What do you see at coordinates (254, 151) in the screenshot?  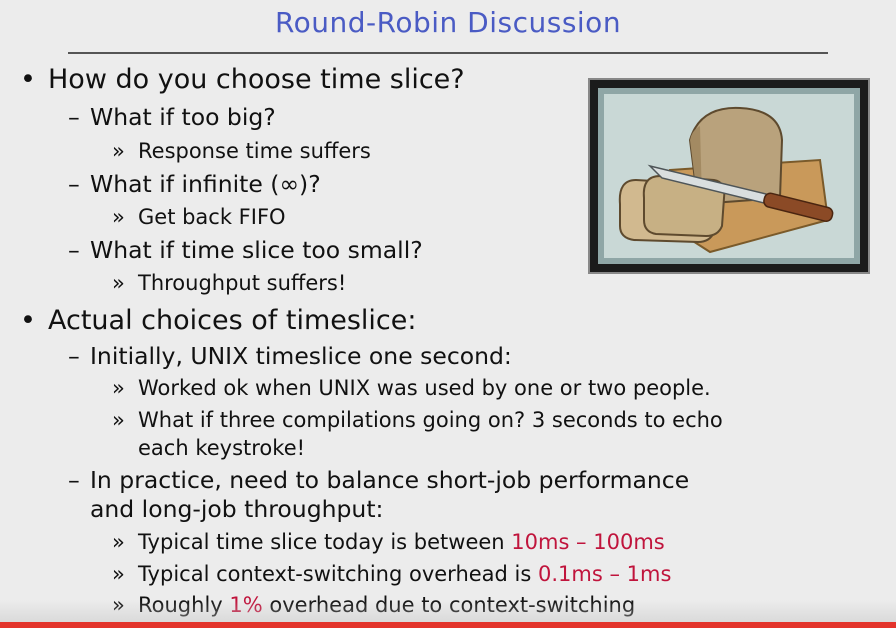 I see `bullet-text: Response time suffers` at bounding box center [254, 151].